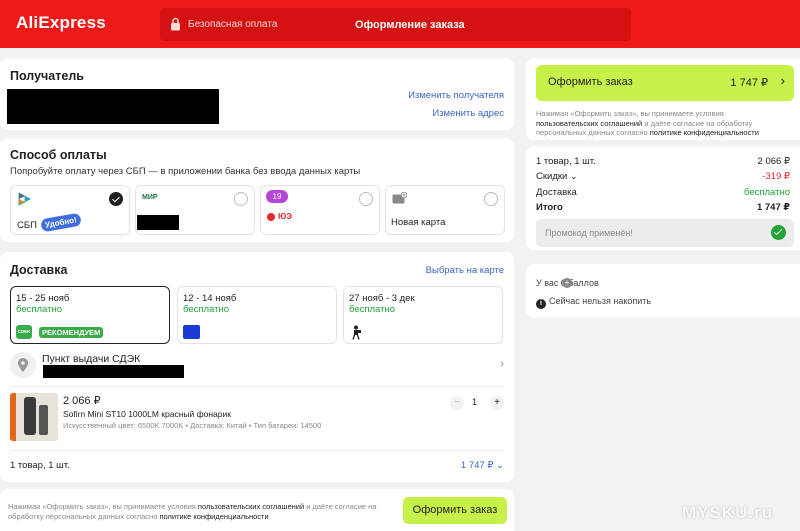  What do you see at coordinates (663, 192) in the screenshot?
I see `summary-line-delivery: Доставка бесплатно` at bounding box center [663, 192].